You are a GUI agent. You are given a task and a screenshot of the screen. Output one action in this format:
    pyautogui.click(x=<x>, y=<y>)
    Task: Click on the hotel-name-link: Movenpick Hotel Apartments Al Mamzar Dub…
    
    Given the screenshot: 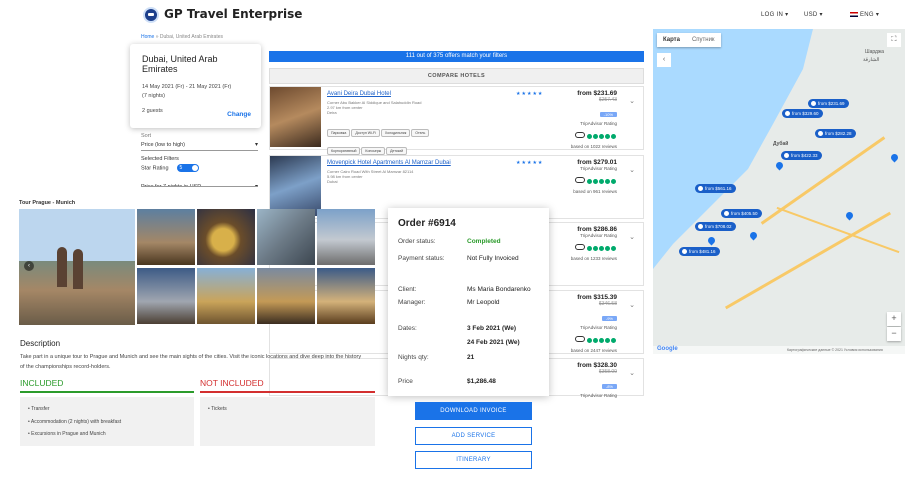 What is the action you would take?
    pyautogui.click(x=389, y=163)
    